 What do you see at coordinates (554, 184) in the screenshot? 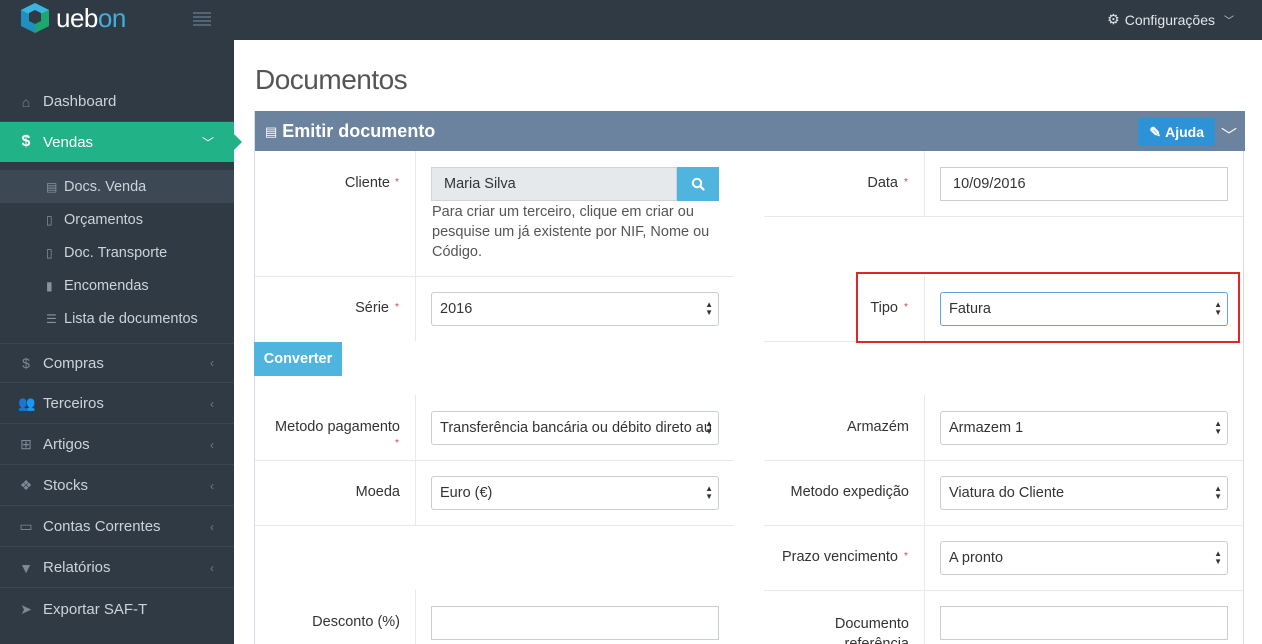
I see `cliente-input: Maria Silva` at bounding box center [554, 184].